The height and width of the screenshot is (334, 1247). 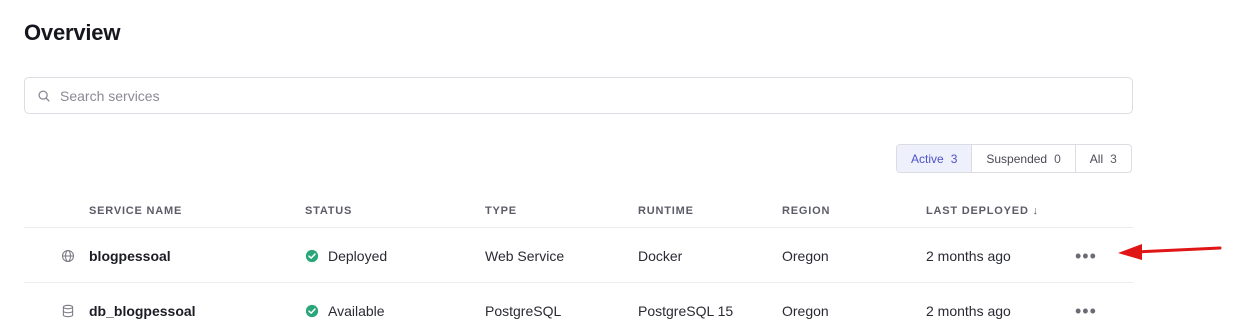 I want to click on service-runtime: PostgreSQL 15, so click(x=686, y=311).